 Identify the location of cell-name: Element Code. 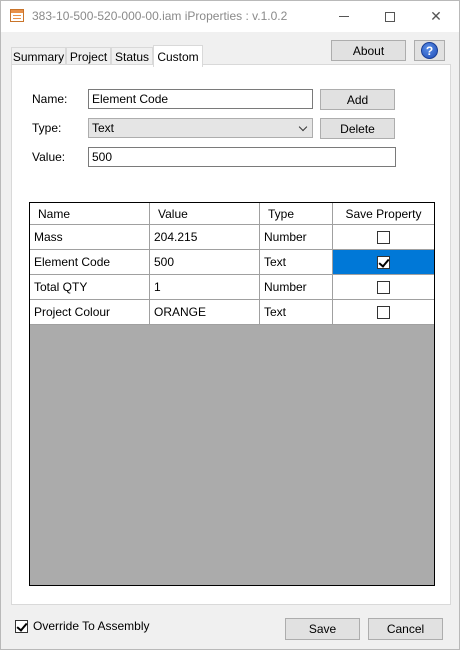
(90, 262).